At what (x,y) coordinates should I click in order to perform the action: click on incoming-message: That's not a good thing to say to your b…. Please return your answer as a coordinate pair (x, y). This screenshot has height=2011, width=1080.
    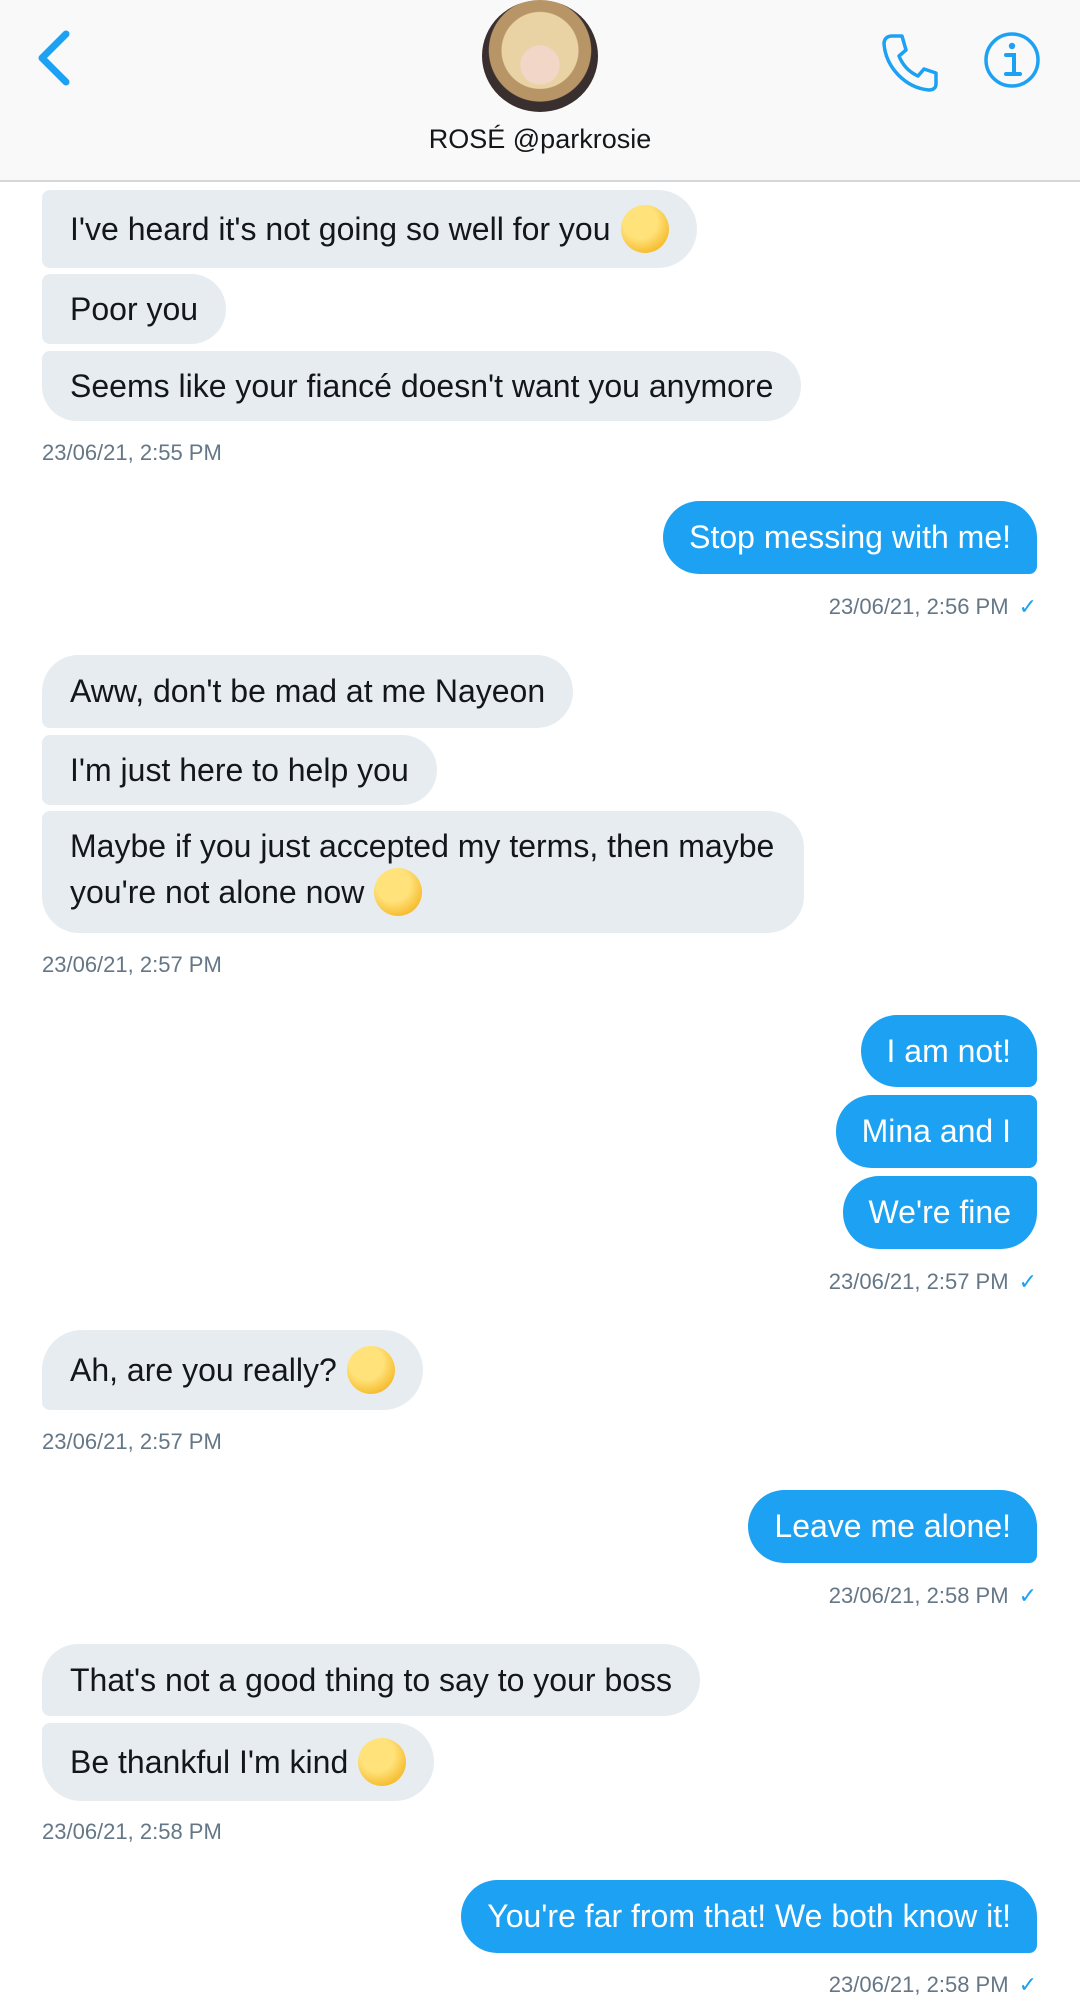
    Looking at the image, I should click on (371, 1680).